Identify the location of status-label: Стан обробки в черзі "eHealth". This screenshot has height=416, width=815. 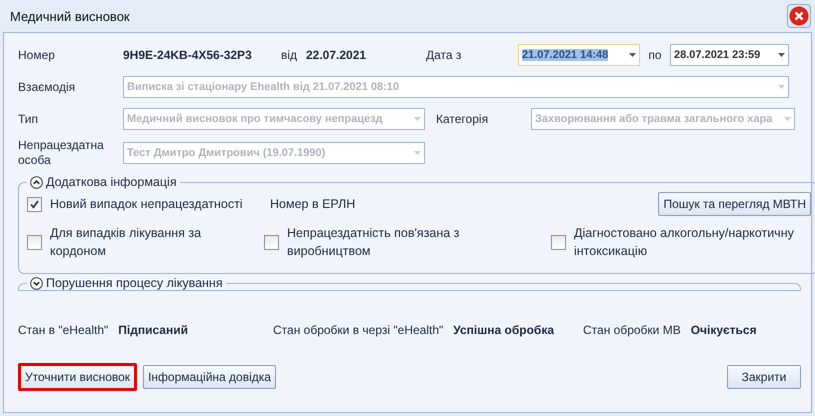
(358, 330).